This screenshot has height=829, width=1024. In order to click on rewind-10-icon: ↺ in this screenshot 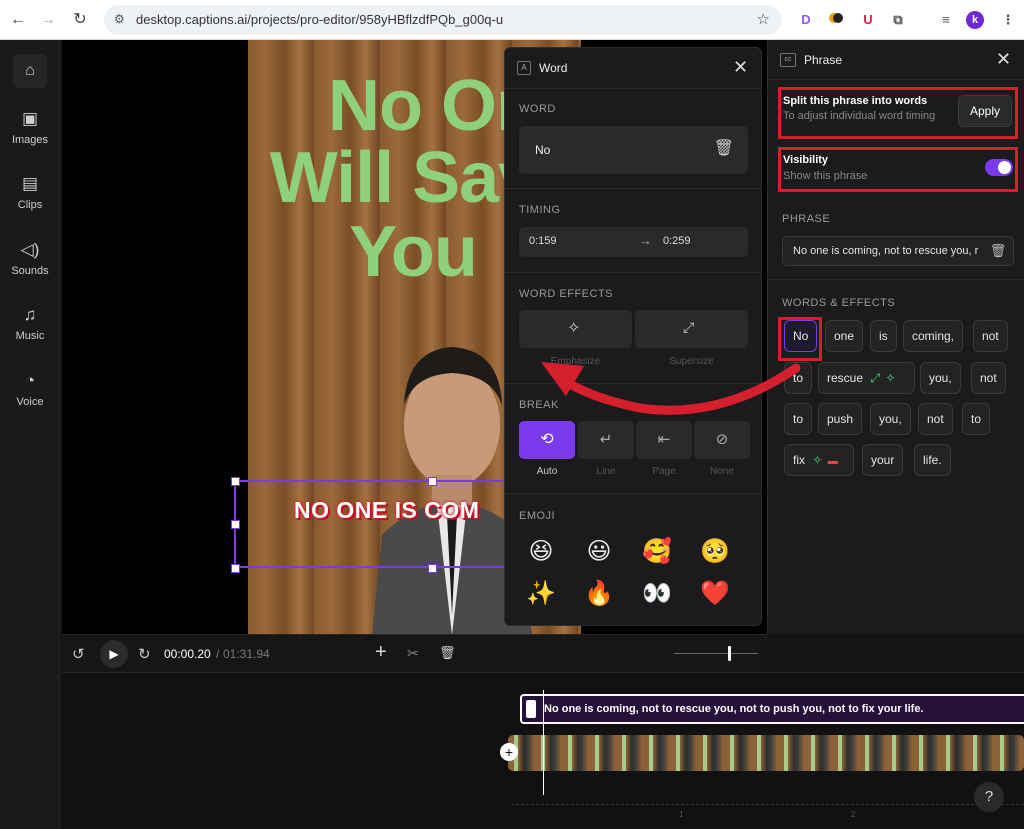, I will do `click(78, 654)`.